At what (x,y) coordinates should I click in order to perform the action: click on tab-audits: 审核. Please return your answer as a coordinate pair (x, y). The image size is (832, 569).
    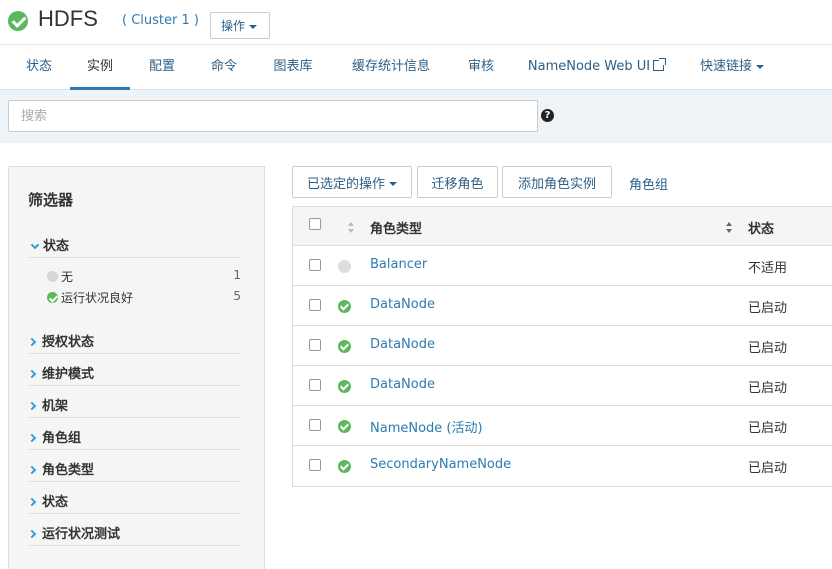
    Looking at the image, I should click on (481, 67).